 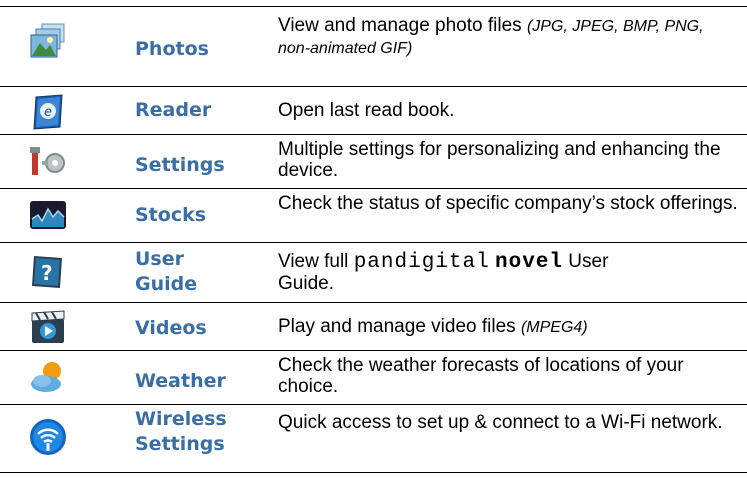 I want to click on videos-icon, so click(x=48, y=326).